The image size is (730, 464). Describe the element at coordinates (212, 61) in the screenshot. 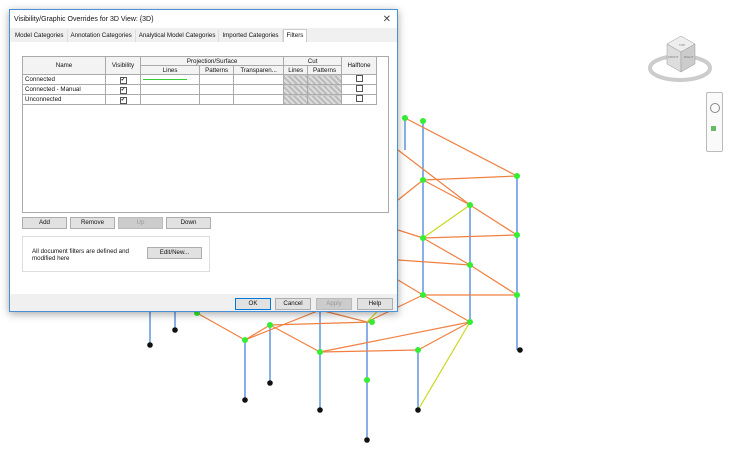

I see `col-projection: Projection/Surface` at that location.